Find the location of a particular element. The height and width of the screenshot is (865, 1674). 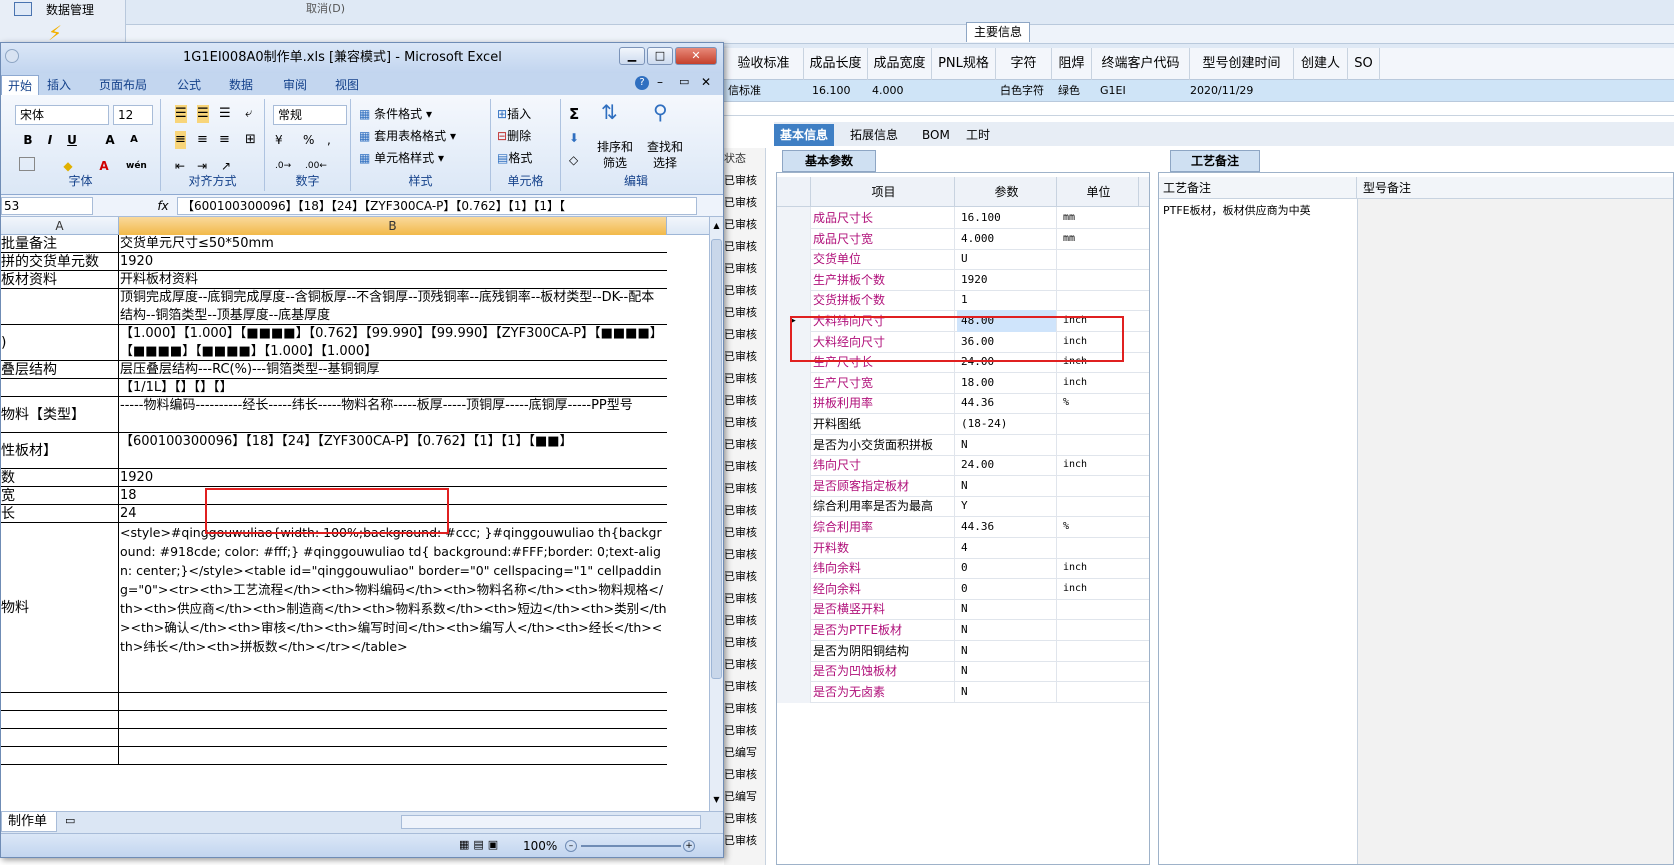

align-top-icon: ☰ is located at coordinates (181, 114).